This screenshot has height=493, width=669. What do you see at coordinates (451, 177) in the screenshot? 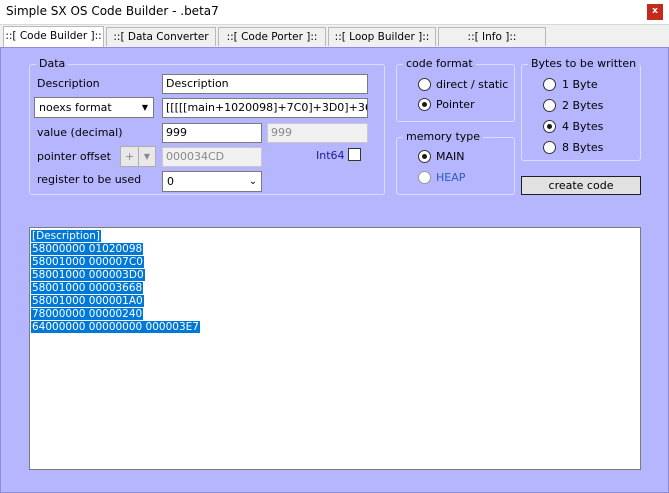
I see `heap-label: HEAP` at bounding box center [451, 177].